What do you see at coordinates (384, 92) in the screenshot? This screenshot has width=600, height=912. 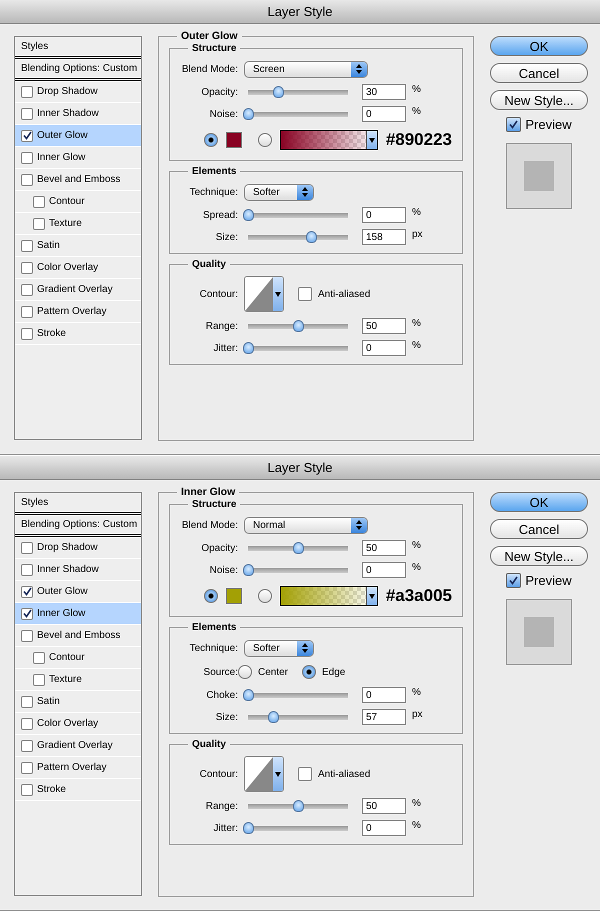 I see `value-field: 30` at bounding box center [384, 92].